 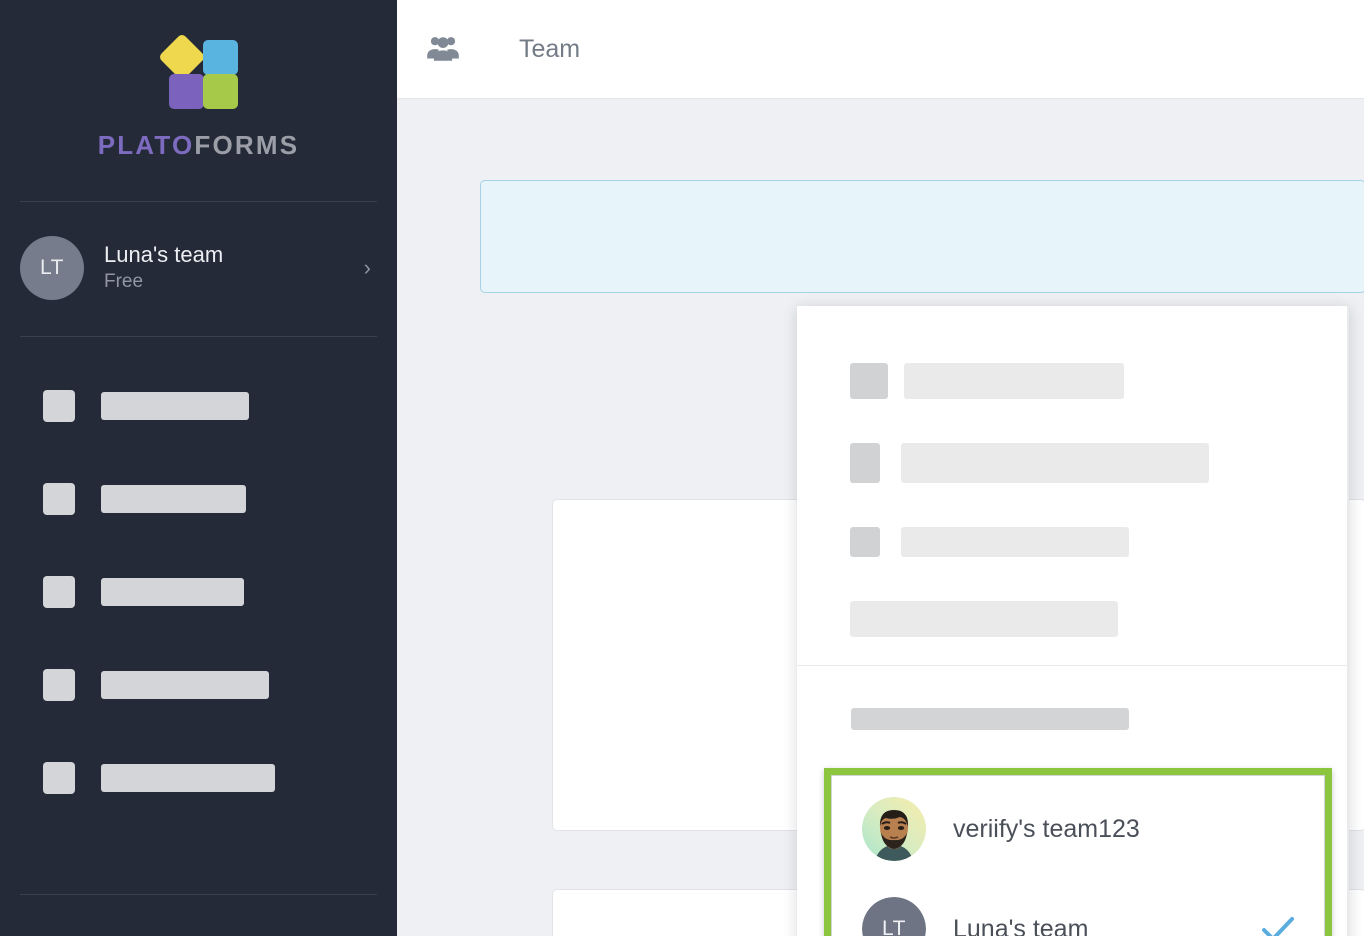 What do you see at coordinates (247, 145) in the screenshot?
I see `brand-wordmark-secondary: FORMS` at bounding box center [247, 145].